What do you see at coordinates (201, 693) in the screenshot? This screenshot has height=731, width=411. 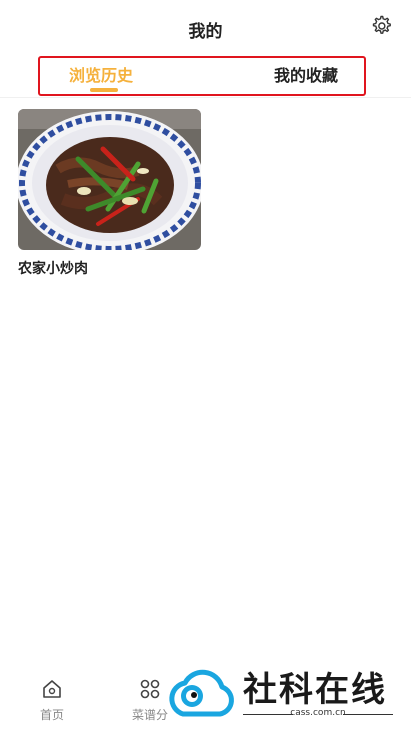 I see `cloud-logo-icon` at bounding box center [201, 693].